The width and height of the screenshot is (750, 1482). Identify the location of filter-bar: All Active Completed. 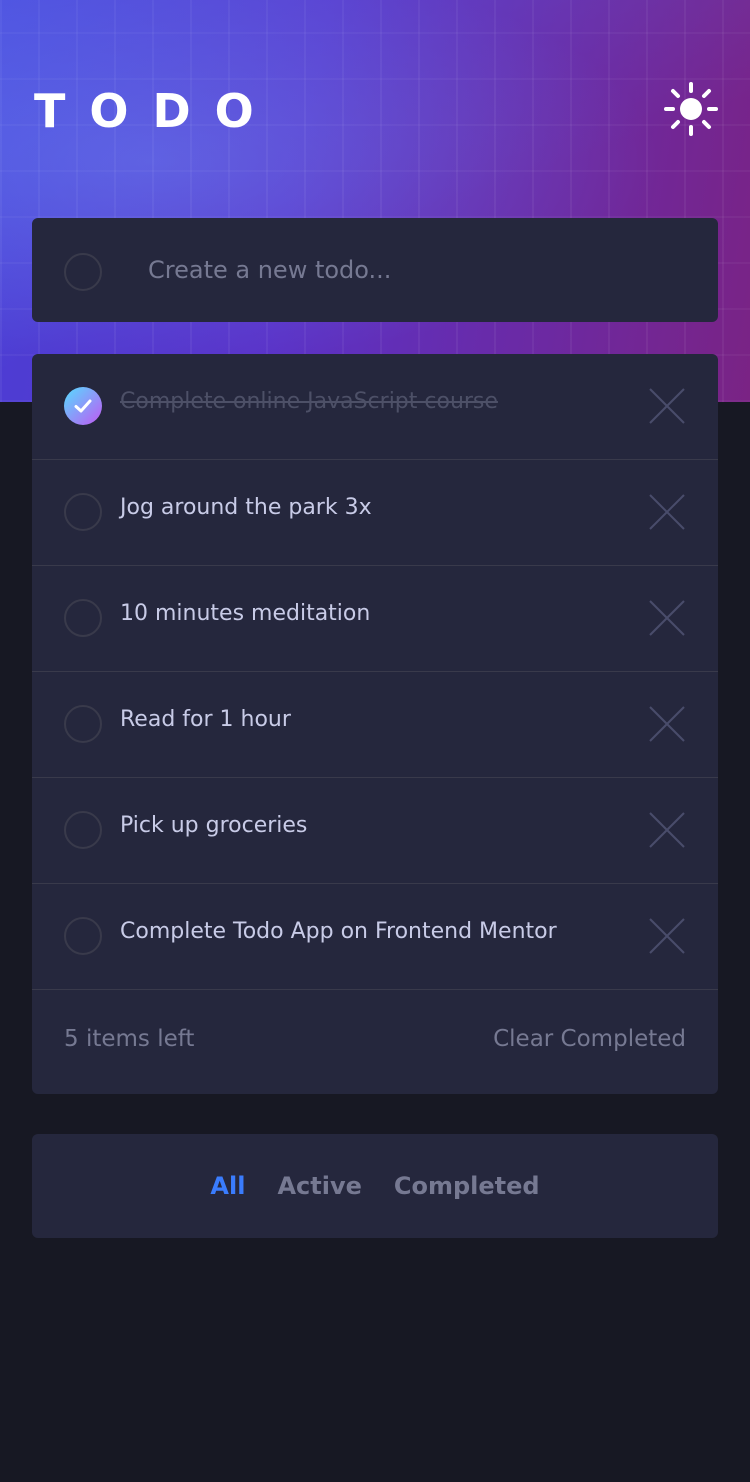
(375, 1186).